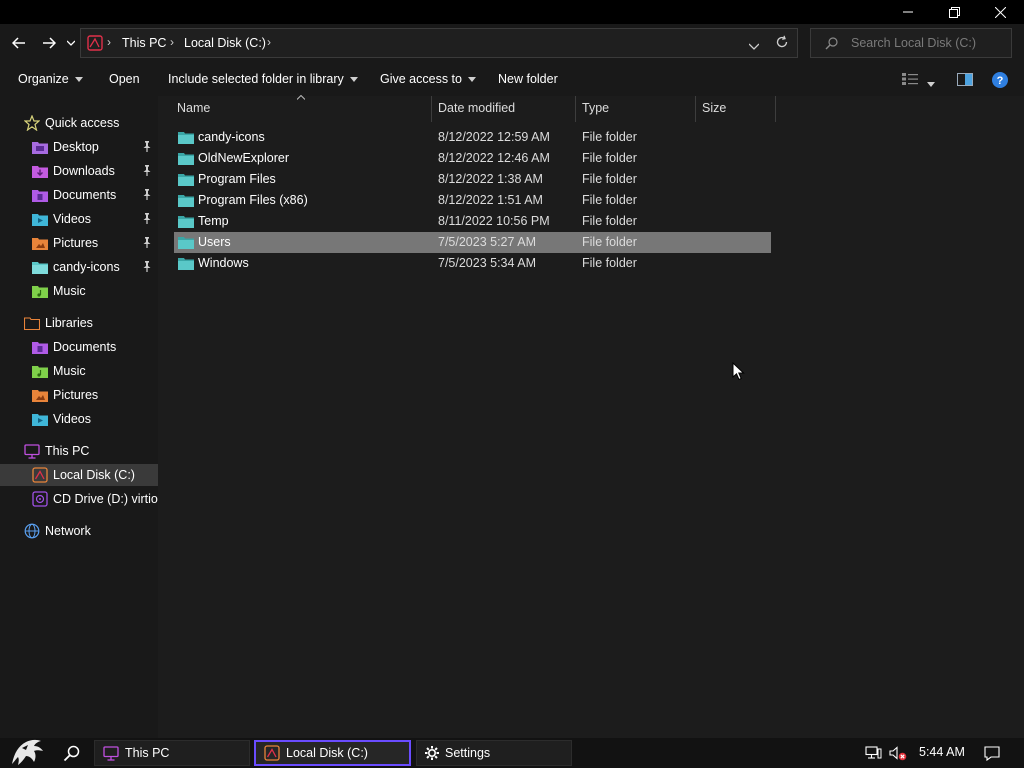 The image size is (1024, 768). What do you see at coordinates (1000, 81) in the screenshot?
I see `help-button: ?` at bounding box center [1000, 81].